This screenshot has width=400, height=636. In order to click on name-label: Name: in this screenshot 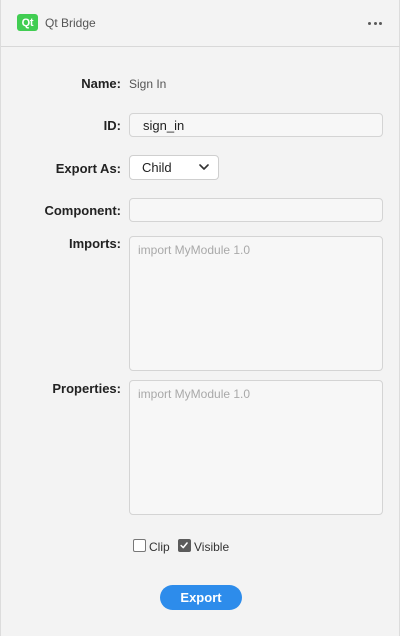, I will do `click(101, 83)`.